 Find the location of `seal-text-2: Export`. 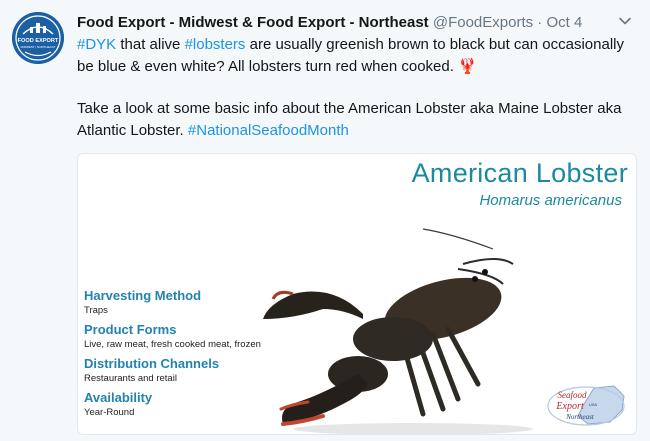

seal-text-2: Export is located at coordinates (569, 406).